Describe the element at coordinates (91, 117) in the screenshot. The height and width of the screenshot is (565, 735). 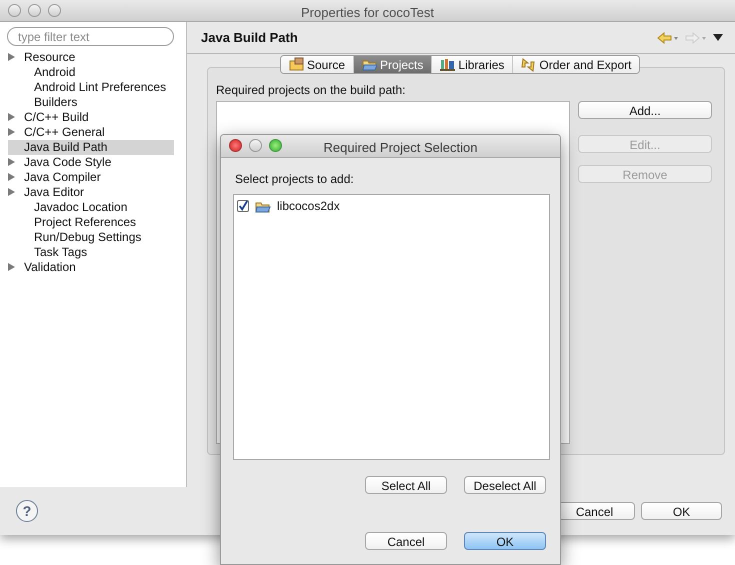
I see `tree-item: C/C++ Build` at that location.